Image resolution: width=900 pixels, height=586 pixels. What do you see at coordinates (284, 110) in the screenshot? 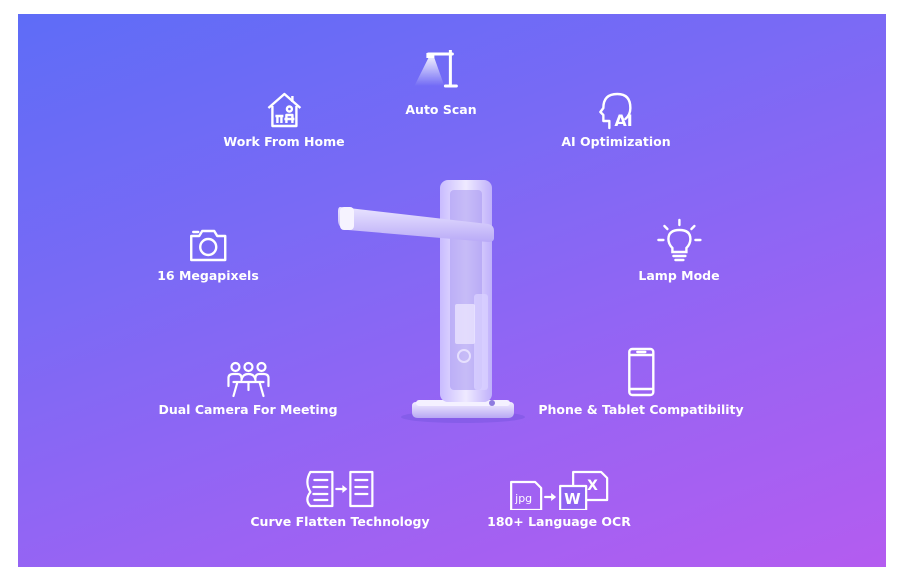
I see `home-desk-icon` at bounding box center [284, 110].